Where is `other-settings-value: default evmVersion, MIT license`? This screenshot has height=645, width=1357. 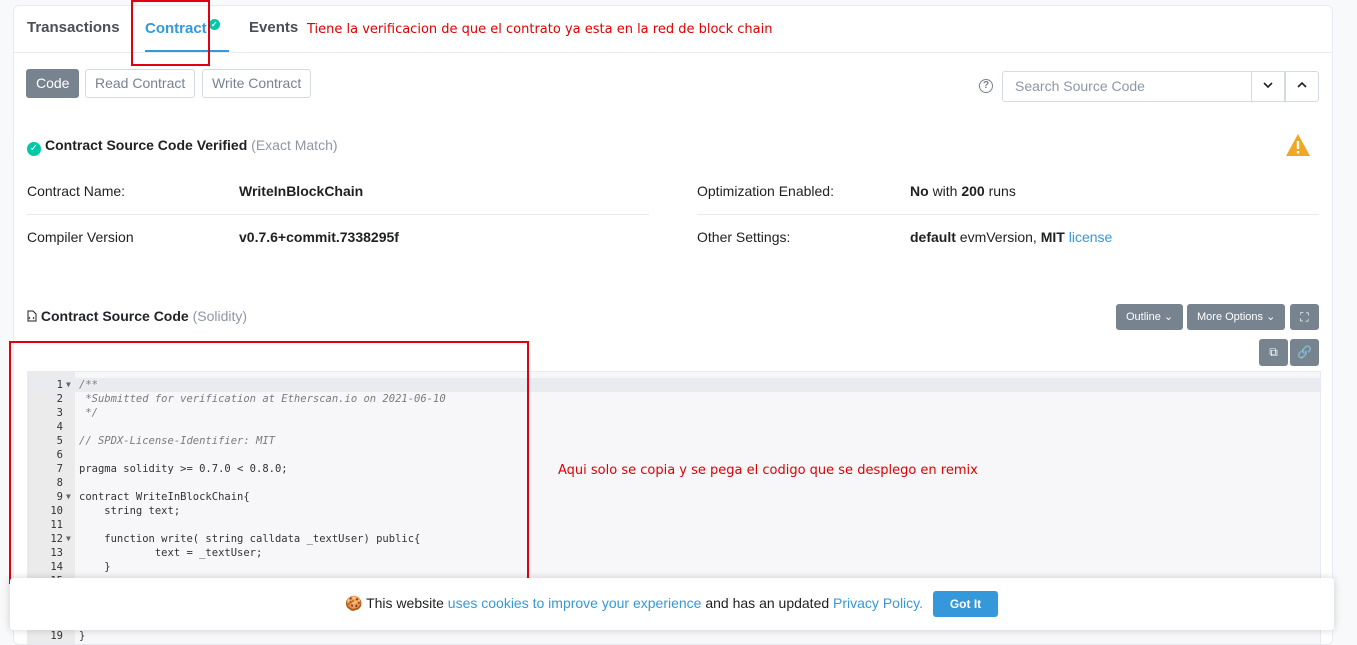 other-settings-value: default evmVersion, MIT license is located at coordinates (1011, 237).